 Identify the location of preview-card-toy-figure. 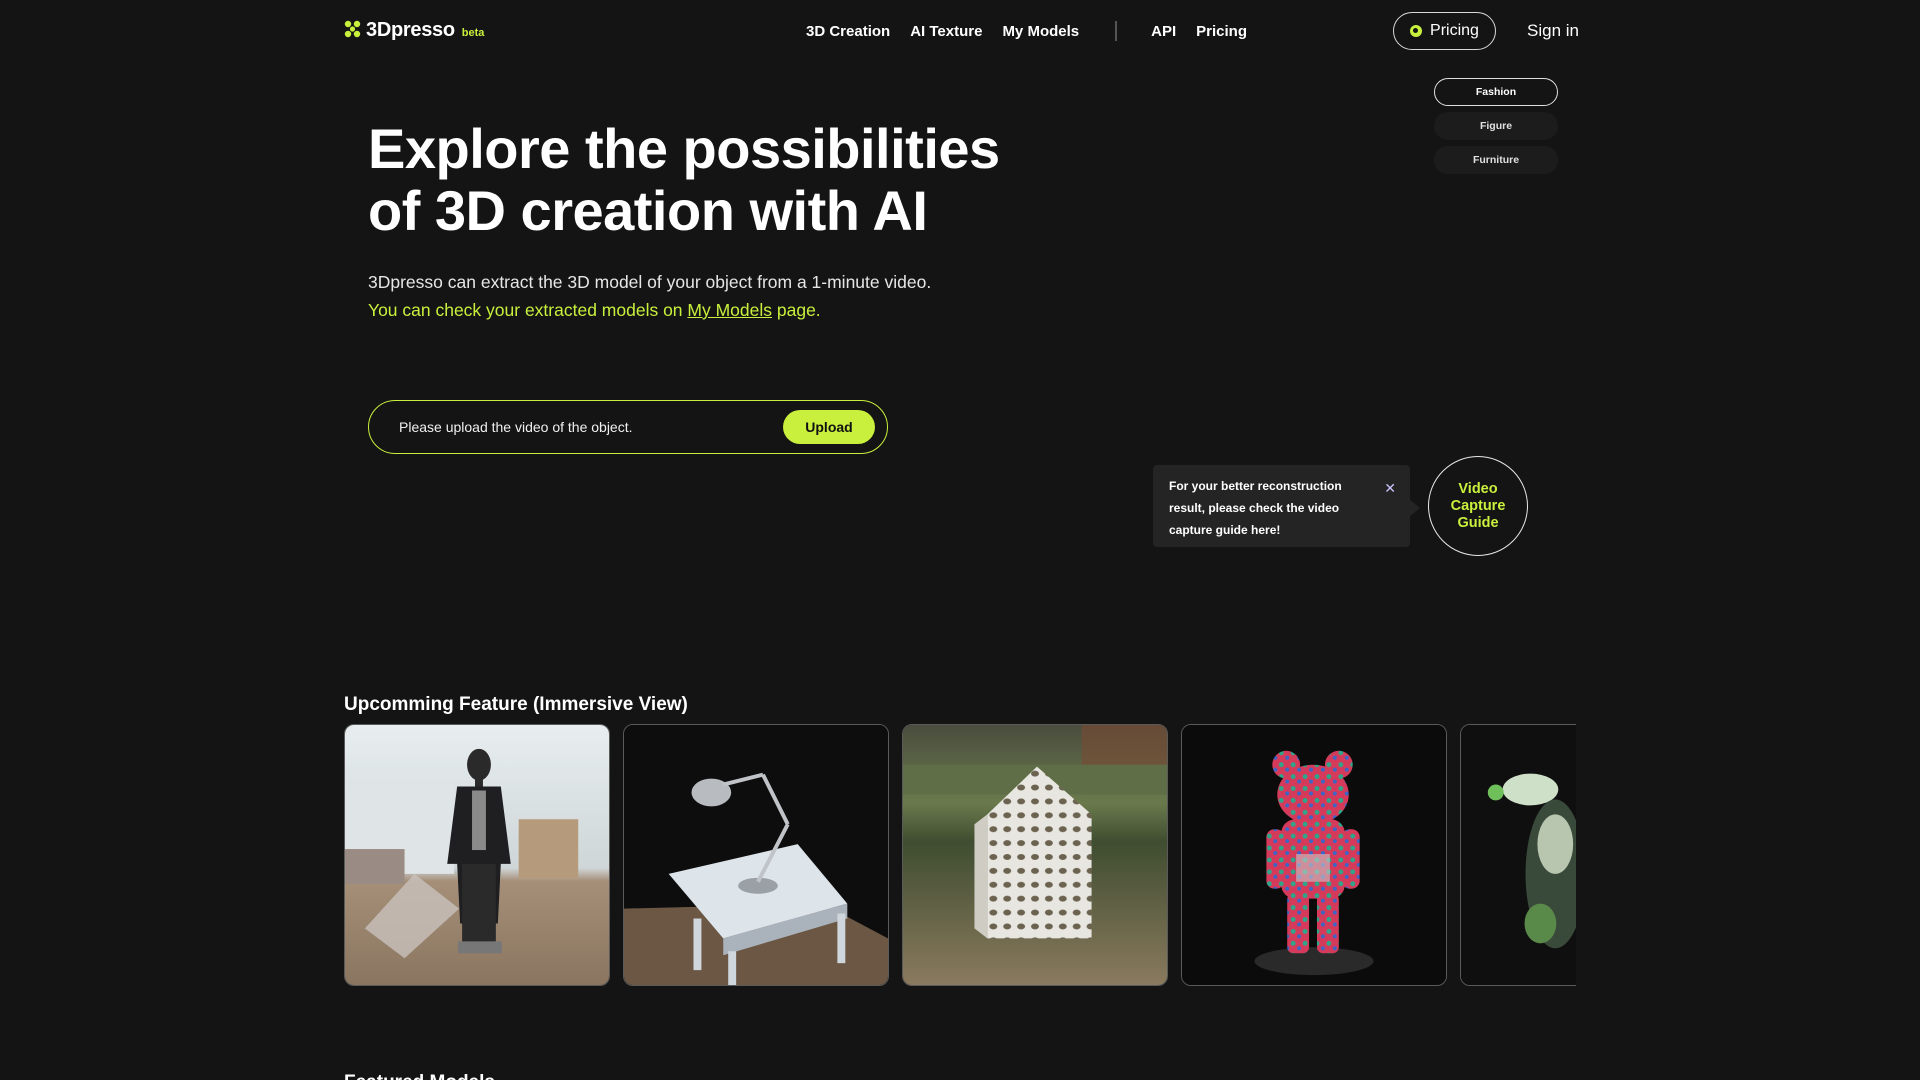
(1518, 855).